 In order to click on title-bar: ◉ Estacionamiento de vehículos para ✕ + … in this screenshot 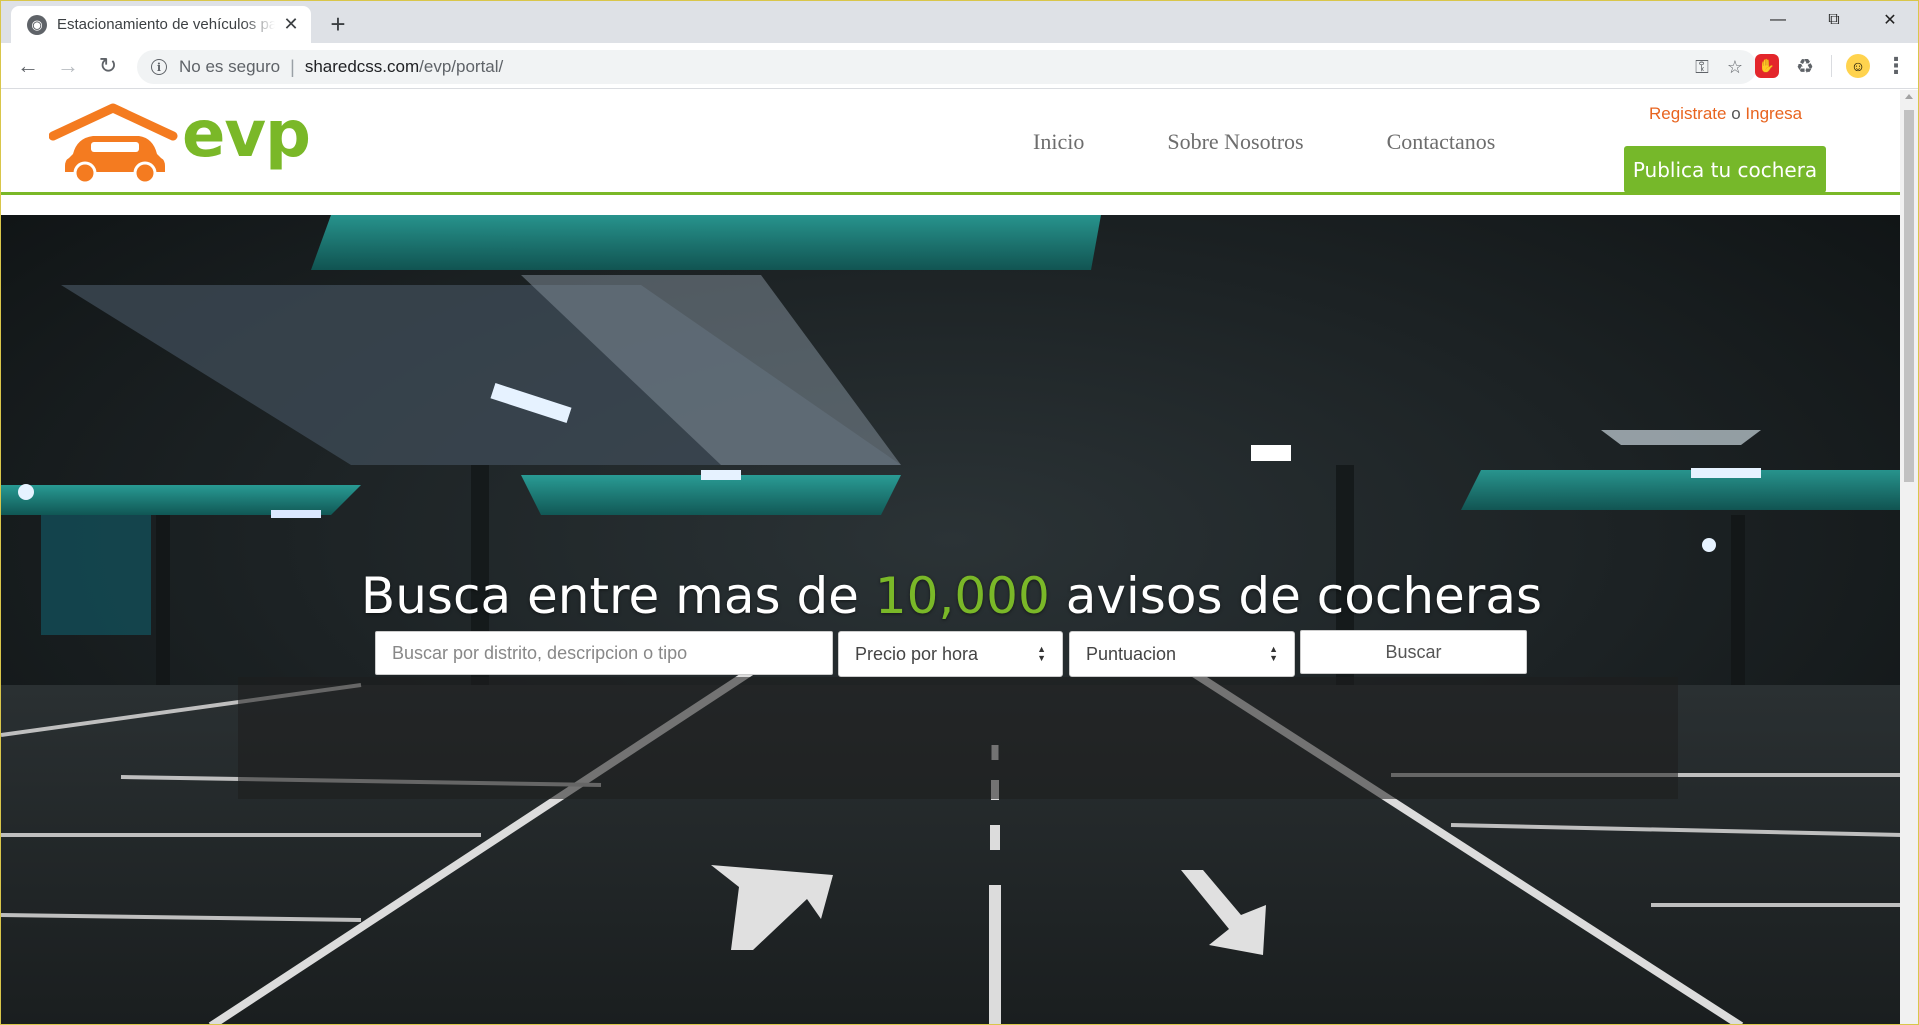, I will do `click(959, 22)`.